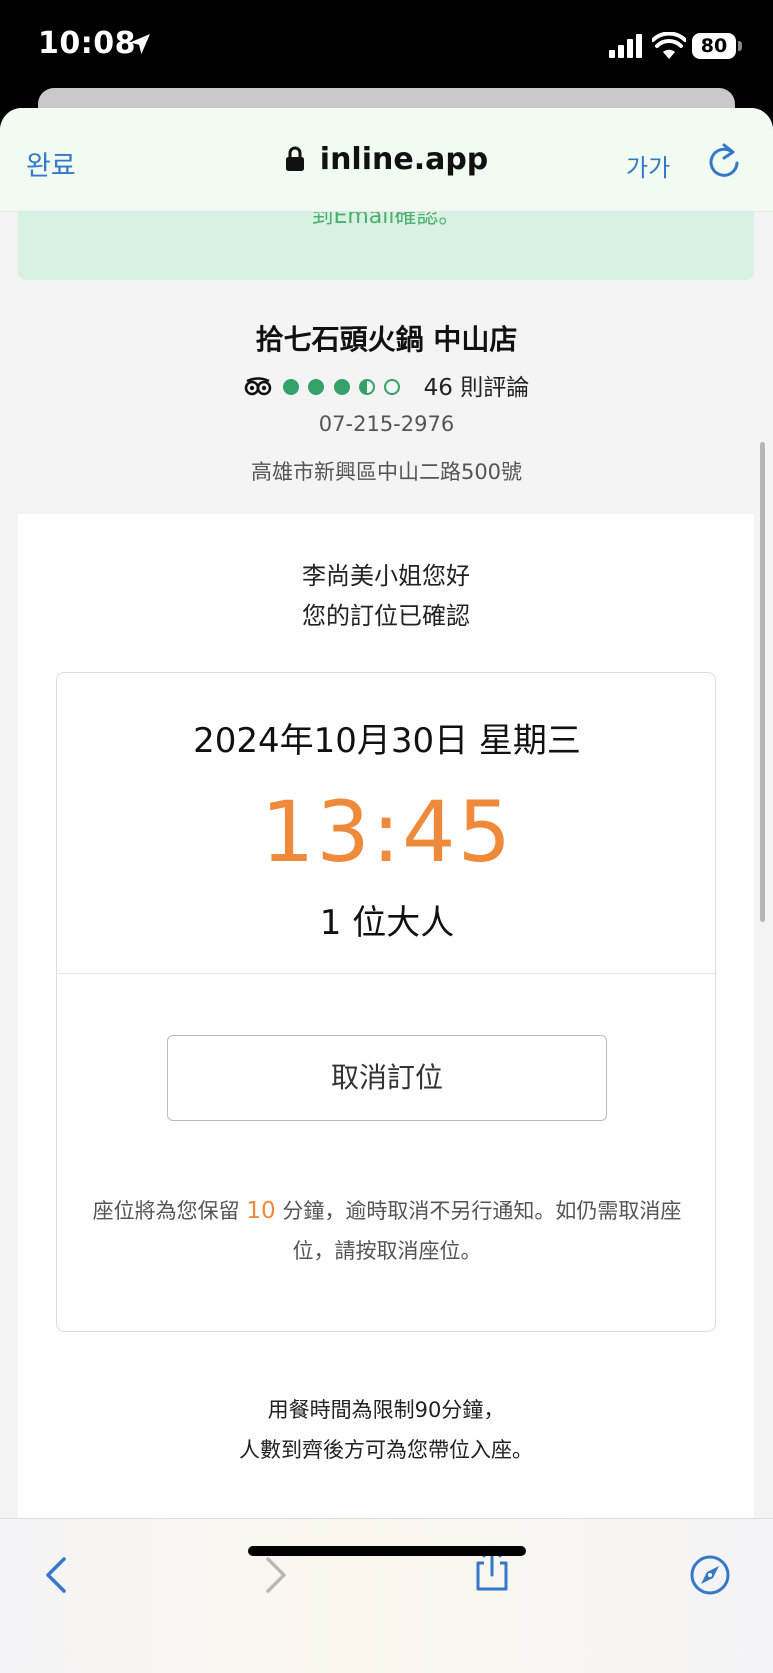 This screenshot has width=773, height=1673. I want to click on notice-part1: 座位將為您保留, so click(169, 1211).